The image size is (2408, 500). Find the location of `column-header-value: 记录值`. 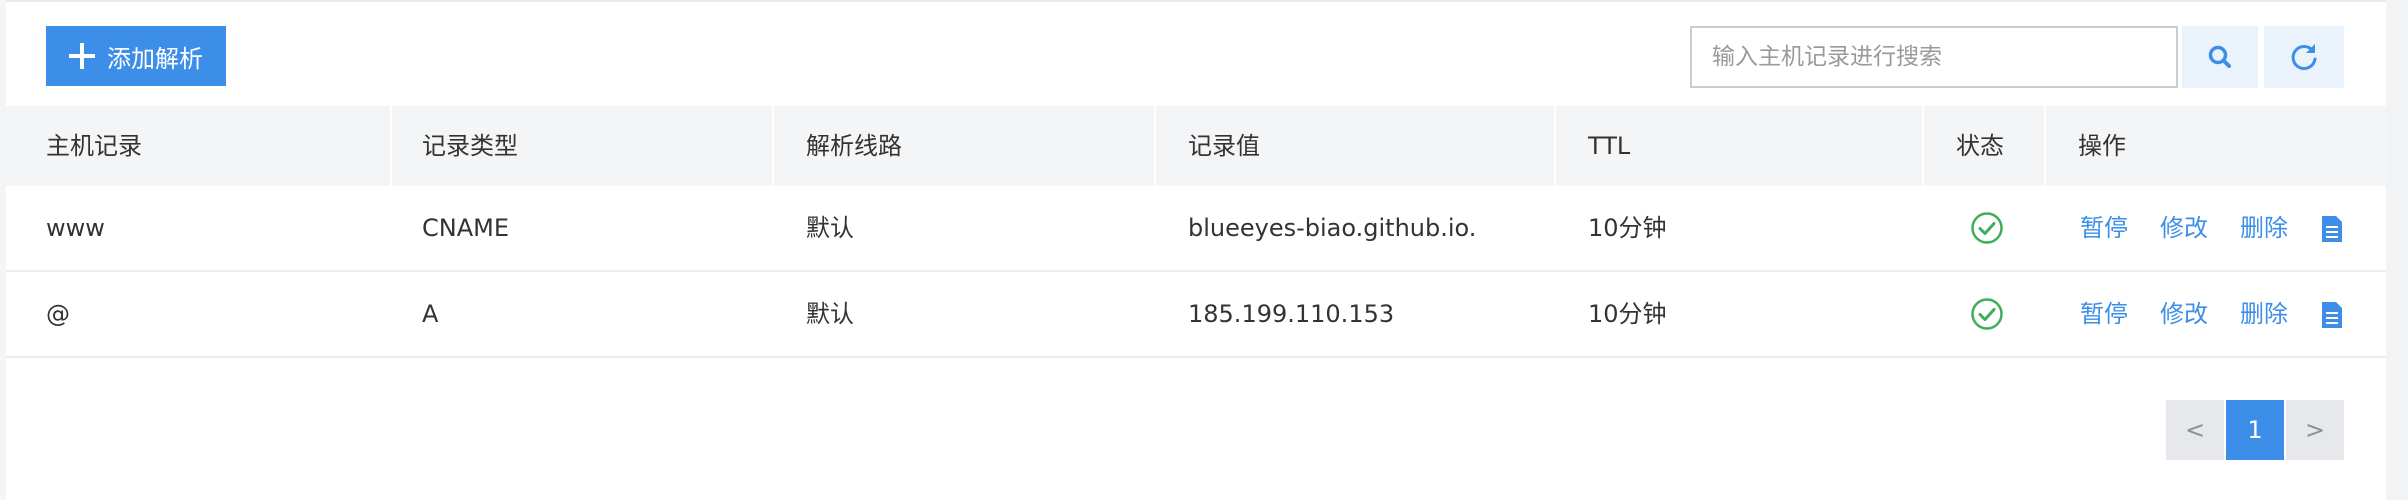

column-header-value: 记录值 is located at coordinates (1224, 146).